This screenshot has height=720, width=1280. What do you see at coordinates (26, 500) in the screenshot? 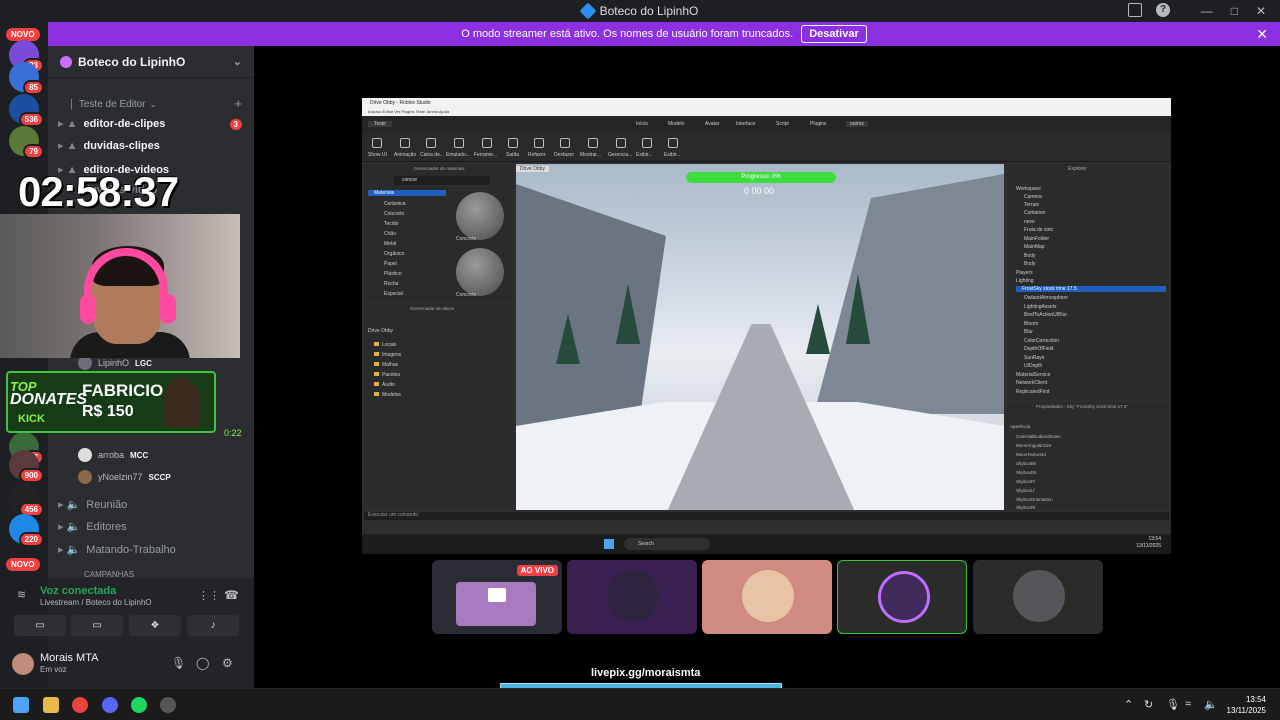
I see `server-icon: 456` at bounding box center [26, 500].